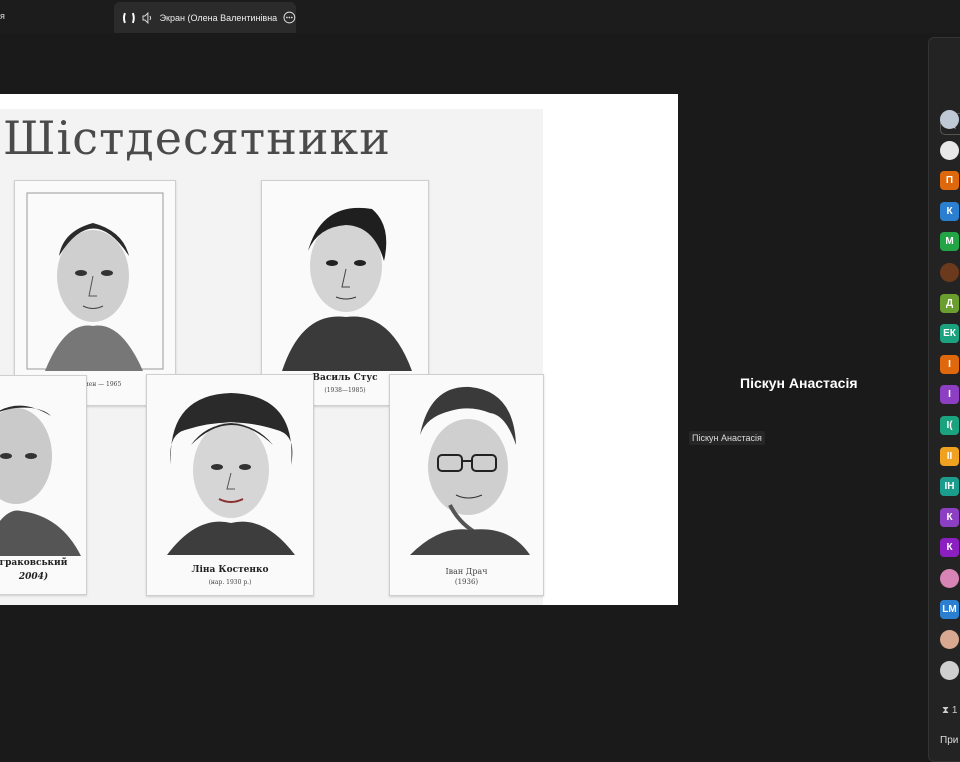 The height and width of the screenshot is (762, 960). Describe the element at coordinates (949, 487) in the screenshot. I see `participant-avatar: ІН` at that location.